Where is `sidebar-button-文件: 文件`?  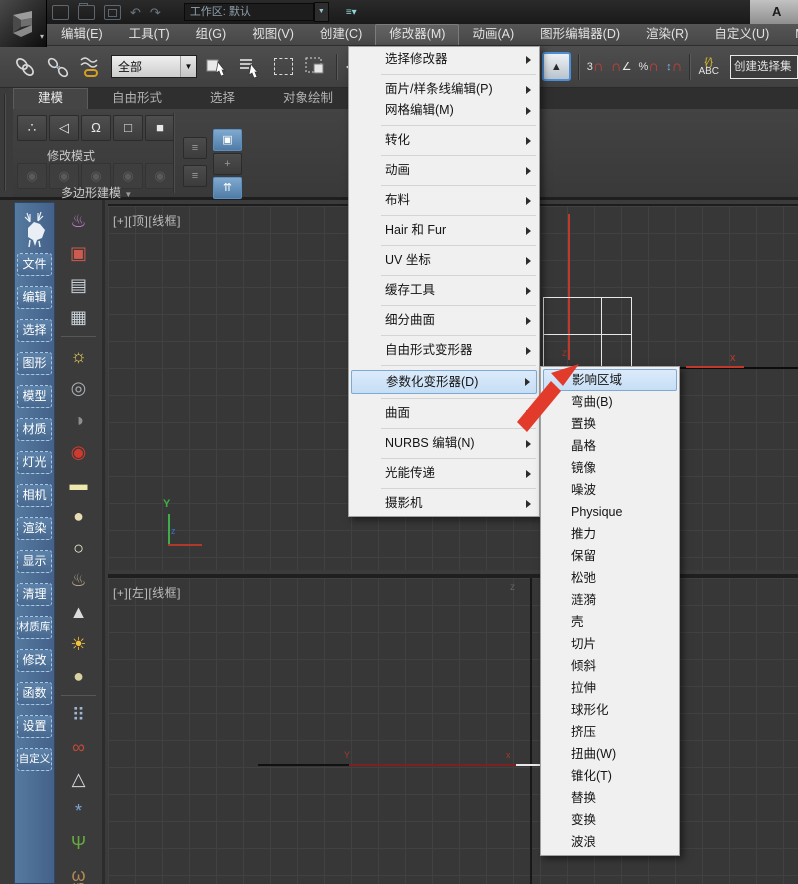 sidebar-button-文件: 文件 is located at coordinates (34, 264).